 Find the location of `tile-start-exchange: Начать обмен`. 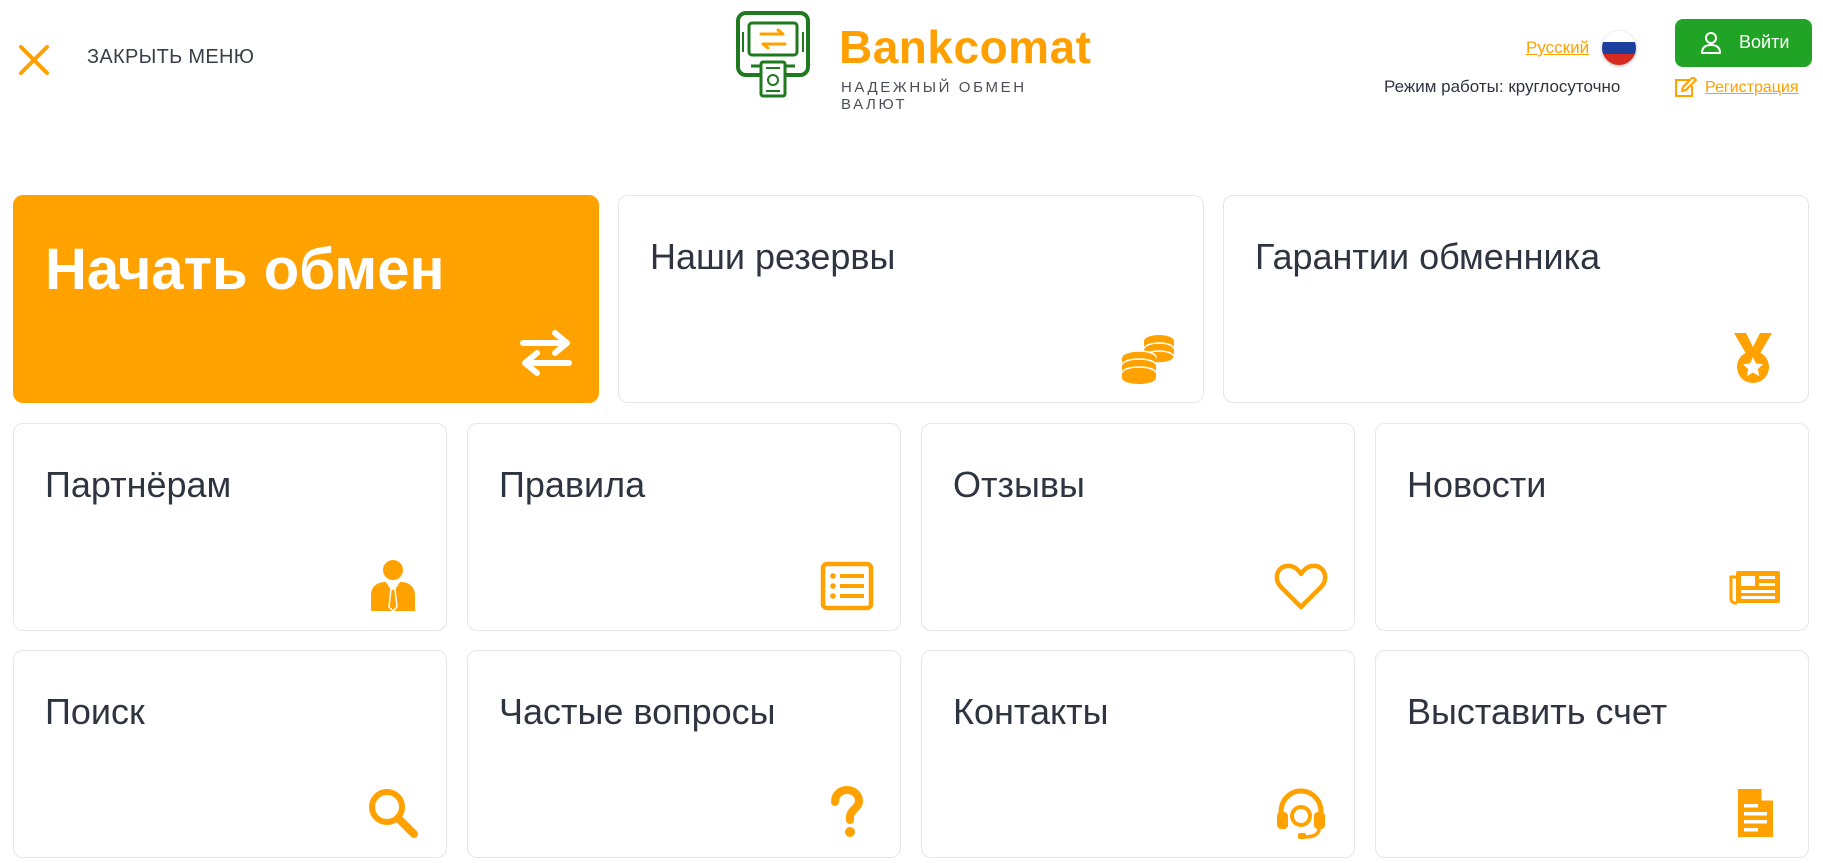

tile-start-exchange: Начать обмен is located at coordinates (306, 299).